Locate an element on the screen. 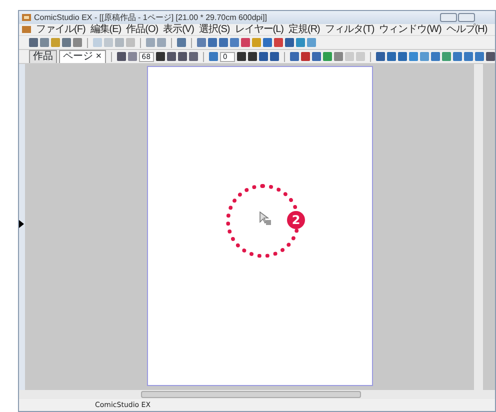 The image size is (496, 412). window-title: ComicStudio EX - [[原稿作品 - 1ページ] [21.00 * 29.70cm 600dpi]] is located at coordinates (150, 18).